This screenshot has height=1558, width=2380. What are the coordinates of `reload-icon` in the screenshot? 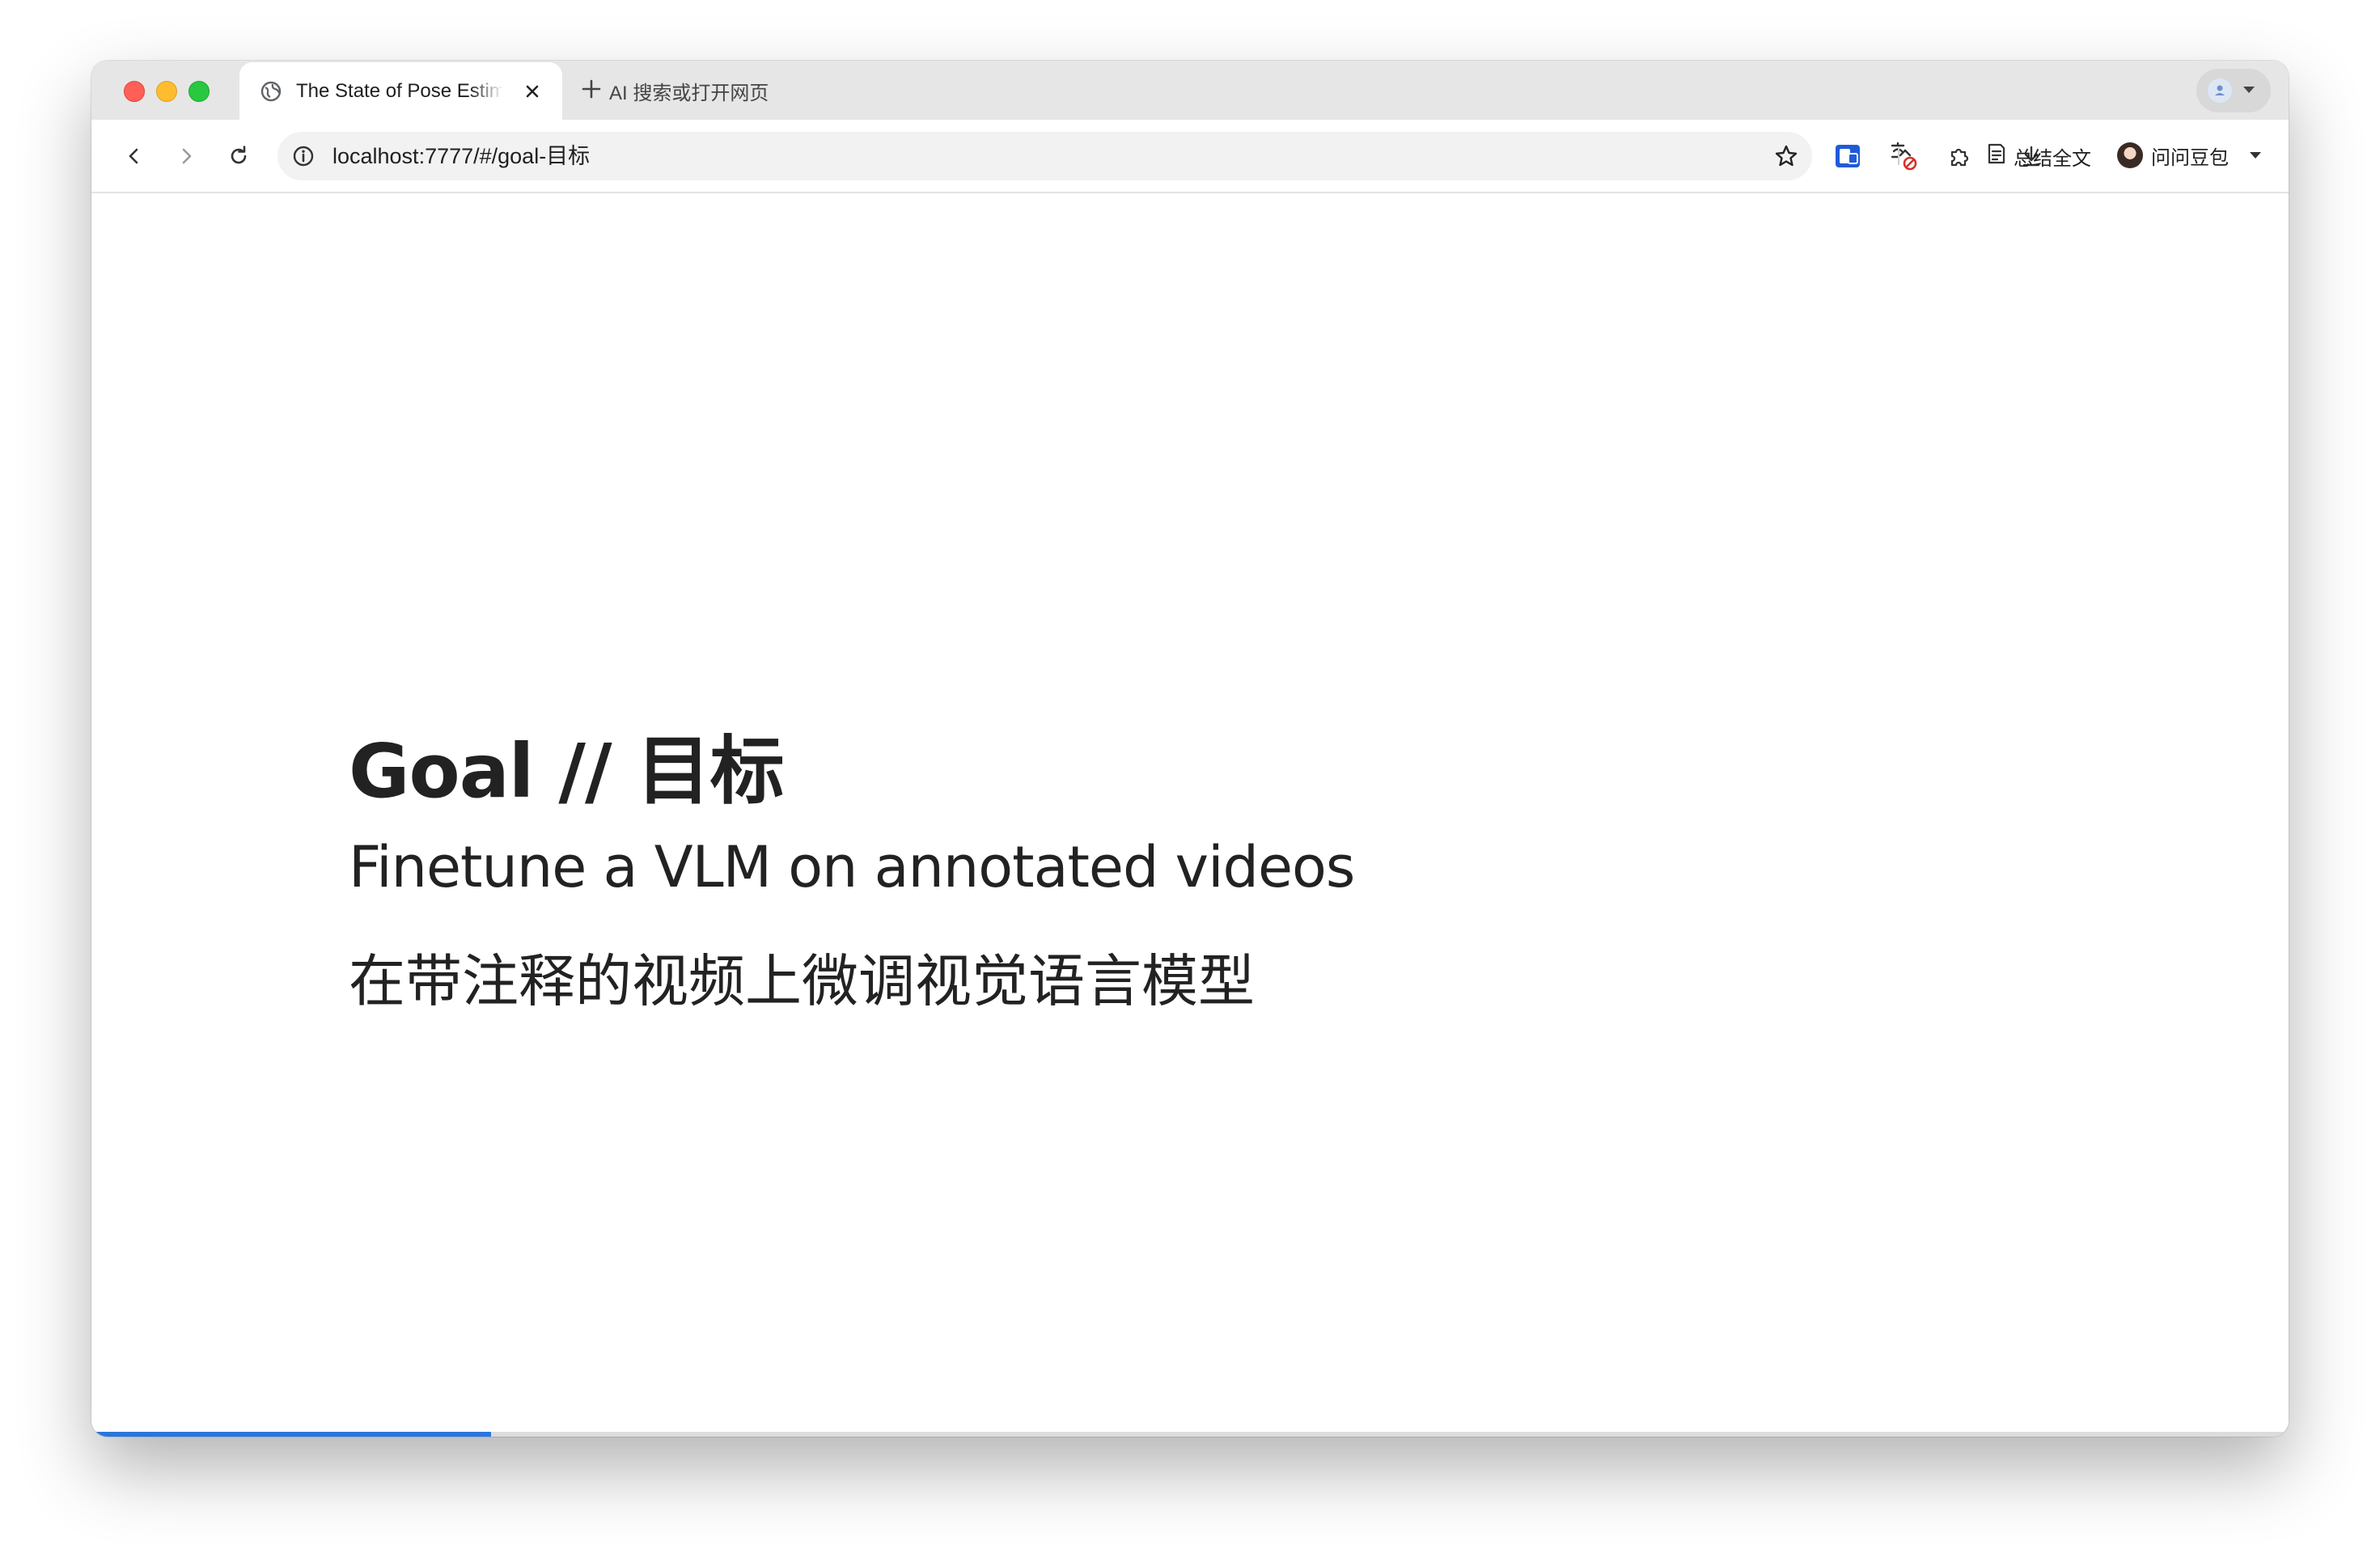 It's located at (239, 155).